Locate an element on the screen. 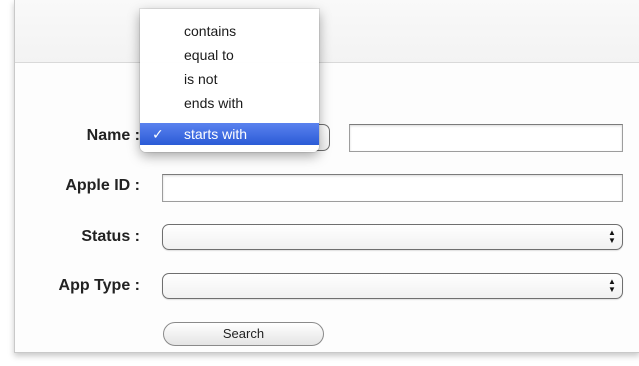 The width and height of the screenshot is (639, 366). menu-item-starts-with: ✓ starts with is located at coordinates (229, 134).